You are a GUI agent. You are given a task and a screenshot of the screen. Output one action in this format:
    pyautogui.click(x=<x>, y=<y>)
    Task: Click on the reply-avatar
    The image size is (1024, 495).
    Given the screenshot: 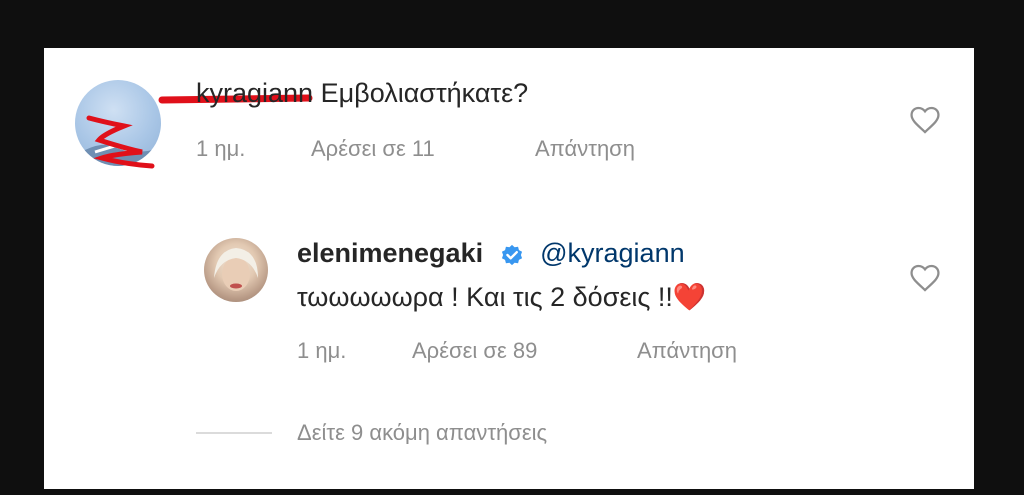 What is the action you would take?
    pyautogui.click(x=236, y=270)
    